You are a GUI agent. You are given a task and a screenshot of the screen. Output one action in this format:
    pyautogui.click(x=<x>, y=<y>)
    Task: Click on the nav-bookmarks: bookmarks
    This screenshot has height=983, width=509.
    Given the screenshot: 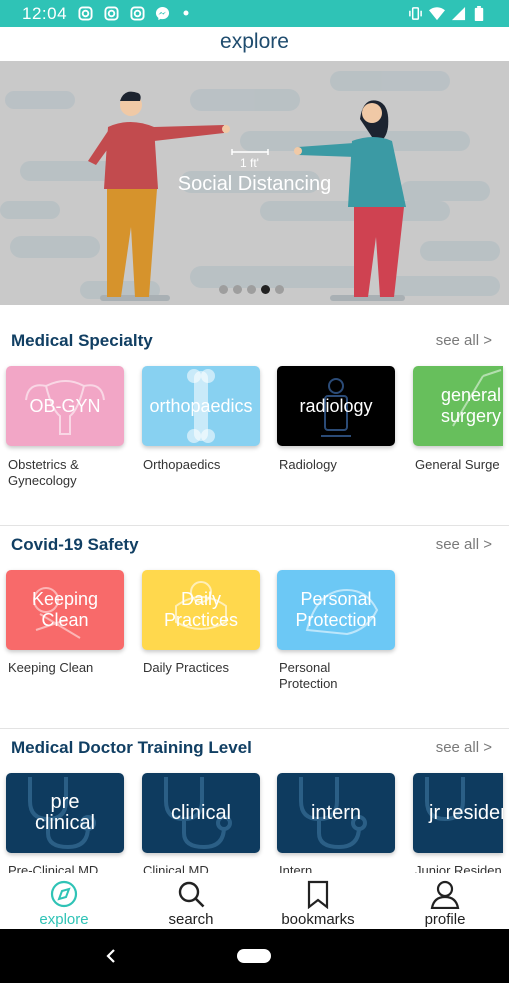 What is the action you would take?
    pyautogui.click(x=318, y=901)
    